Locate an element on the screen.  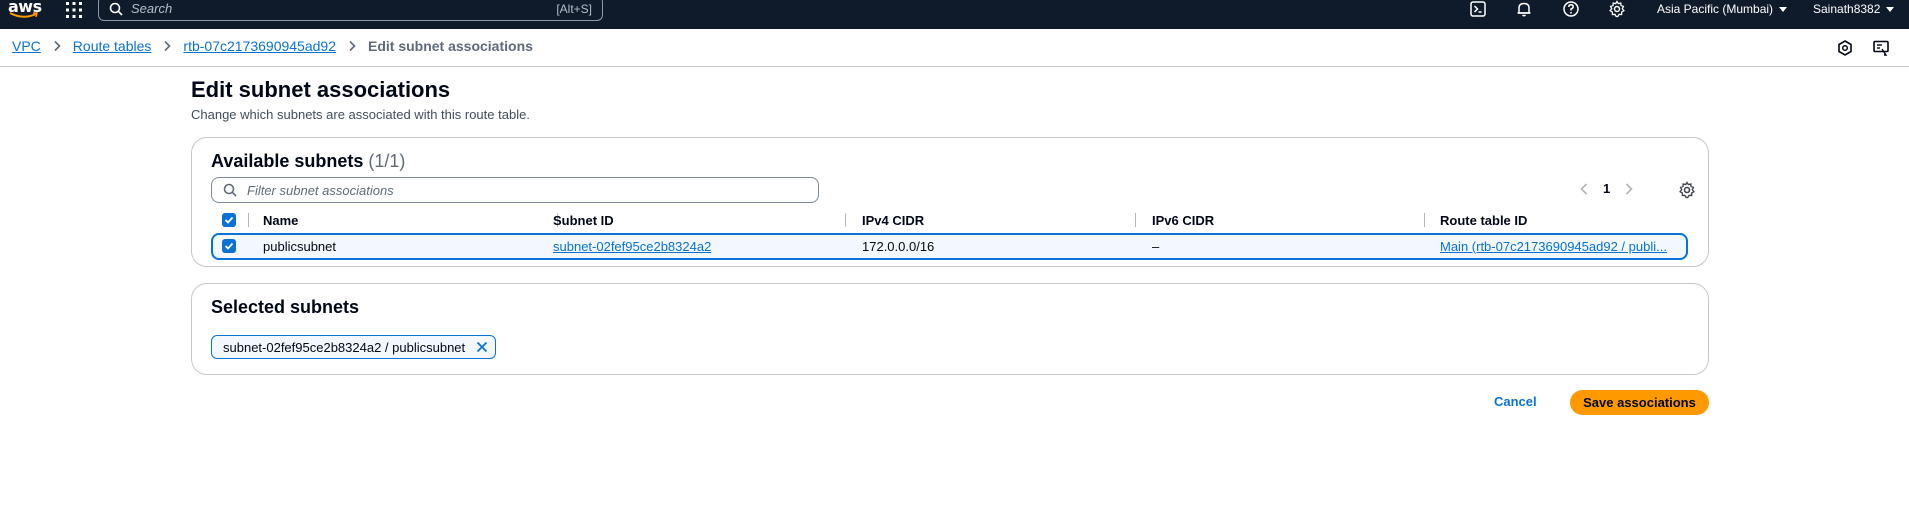
column-header-ipv4-cidr: IPv4 CIDR is located at coordinates (893, 220).